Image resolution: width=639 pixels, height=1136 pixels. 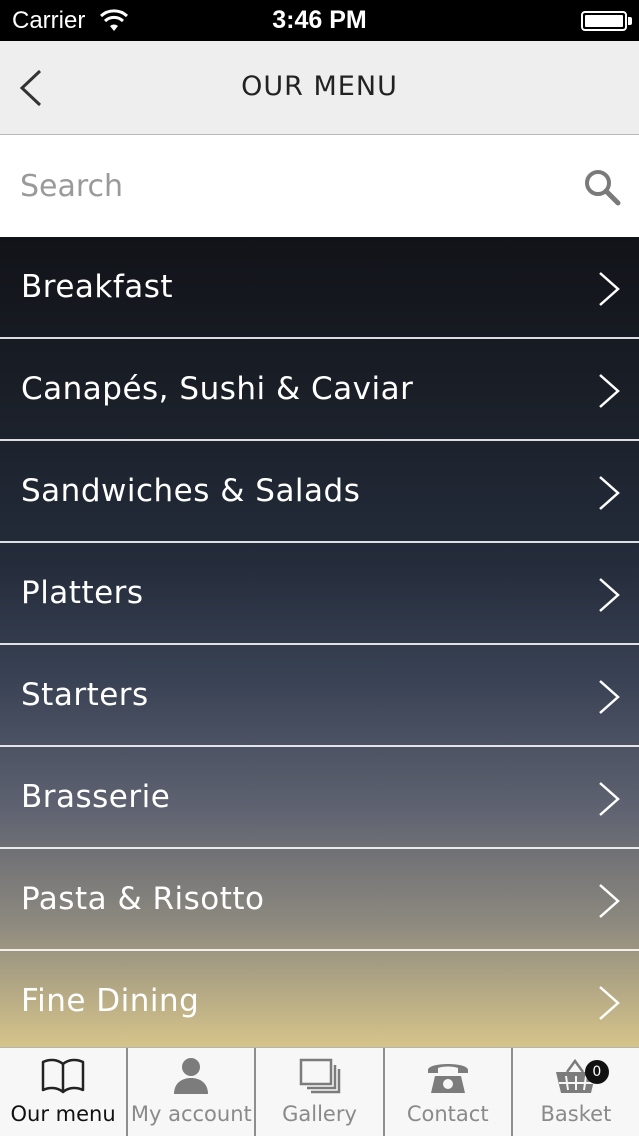 I want to click on gallery-icon, so click(x=319, y=1076).